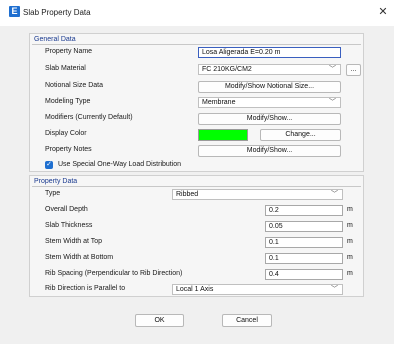 The width and height of the screenshot is (394, 344). Describe the element at coordinates (195, 289) in the screenshot. I see `rib-direction-value: Local 1 Axis` at that location.